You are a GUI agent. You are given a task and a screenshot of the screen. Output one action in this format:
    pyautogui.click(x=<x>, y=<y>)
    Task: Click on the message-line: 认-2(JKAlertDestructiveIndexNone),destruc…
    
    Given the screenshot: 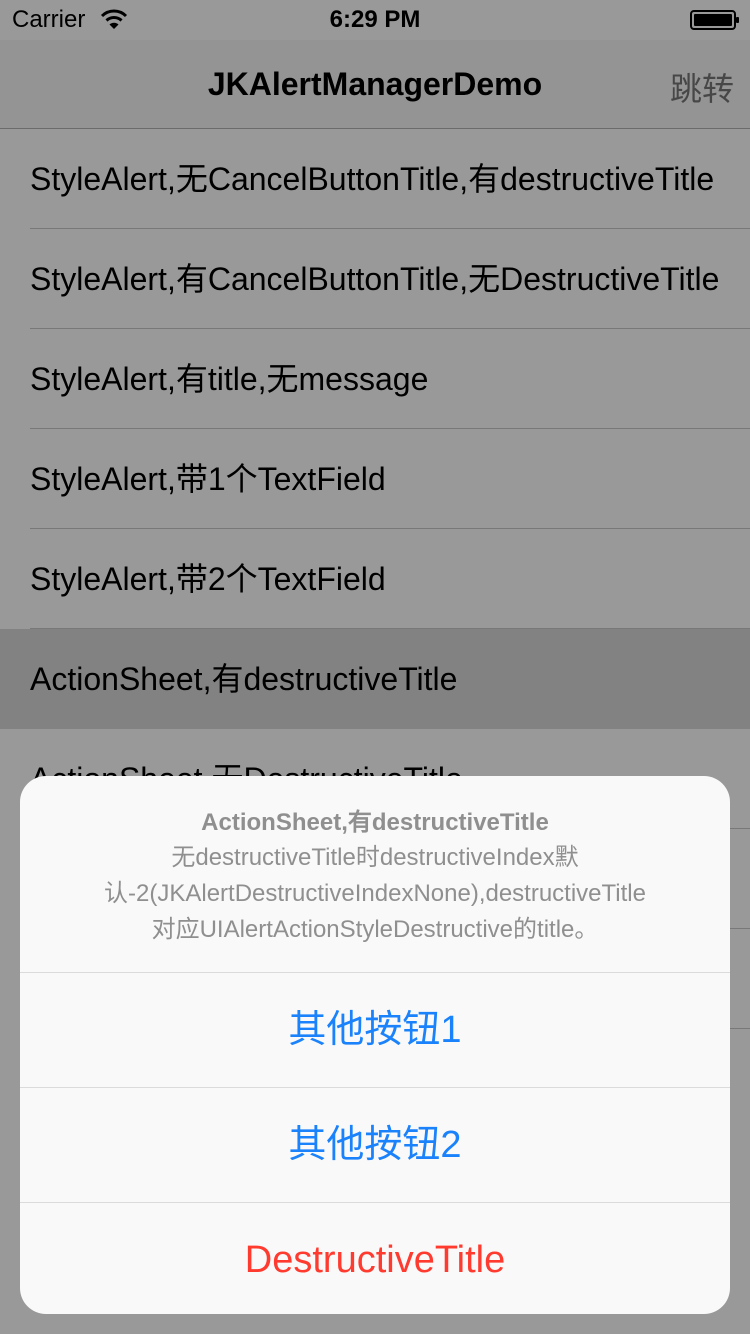 What is the action you would take?
    pyautogui.click(x=375, y=893)
    